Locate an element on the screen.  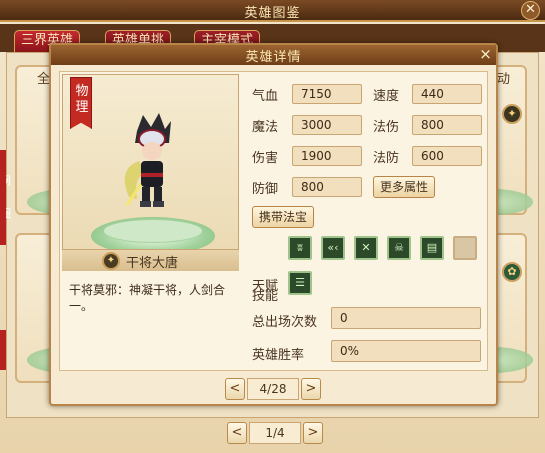
winrate-label: 英雄胜率 is located at coordinates (278, 355).